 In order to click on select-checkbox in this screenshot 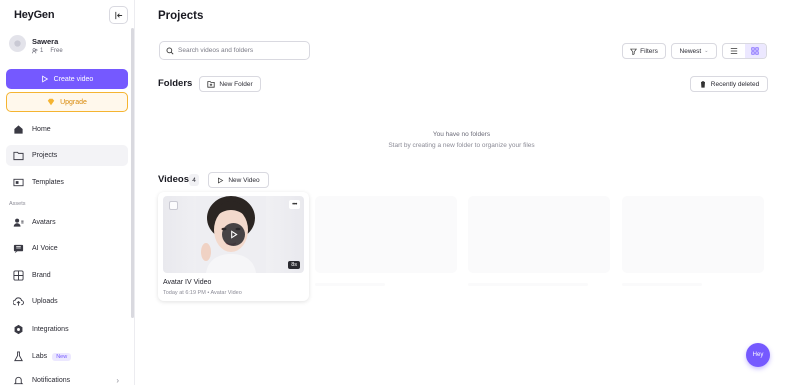, I will do `click(173, 205)`.